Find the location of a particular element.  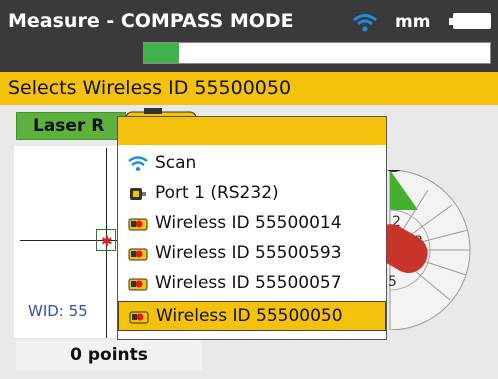

menu-item-wireless-55500050: Wireless ID 55500050 is located at coordinates (252, 316).